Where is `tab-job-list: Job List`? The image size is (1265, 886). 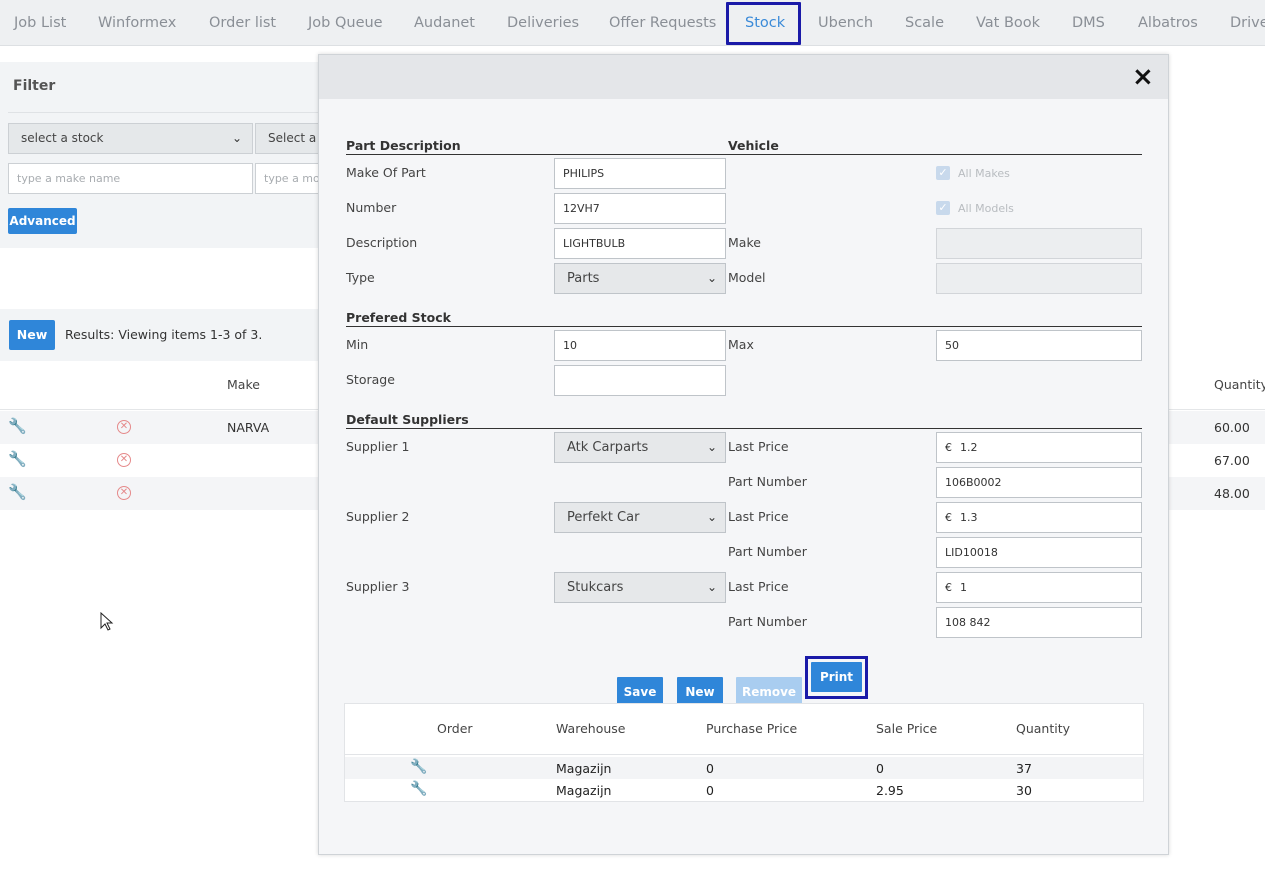 tab-job-list: Job List is located at coordinates (40, 23).